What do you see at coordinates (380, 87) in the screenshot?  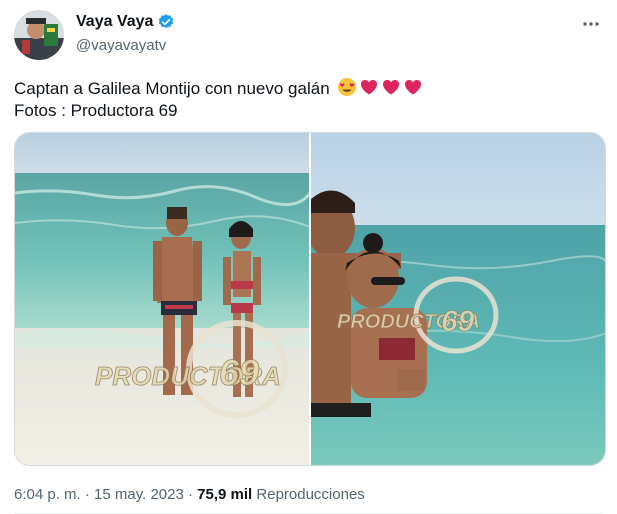 I see `emoji-group` at bounding box center [380, 87].